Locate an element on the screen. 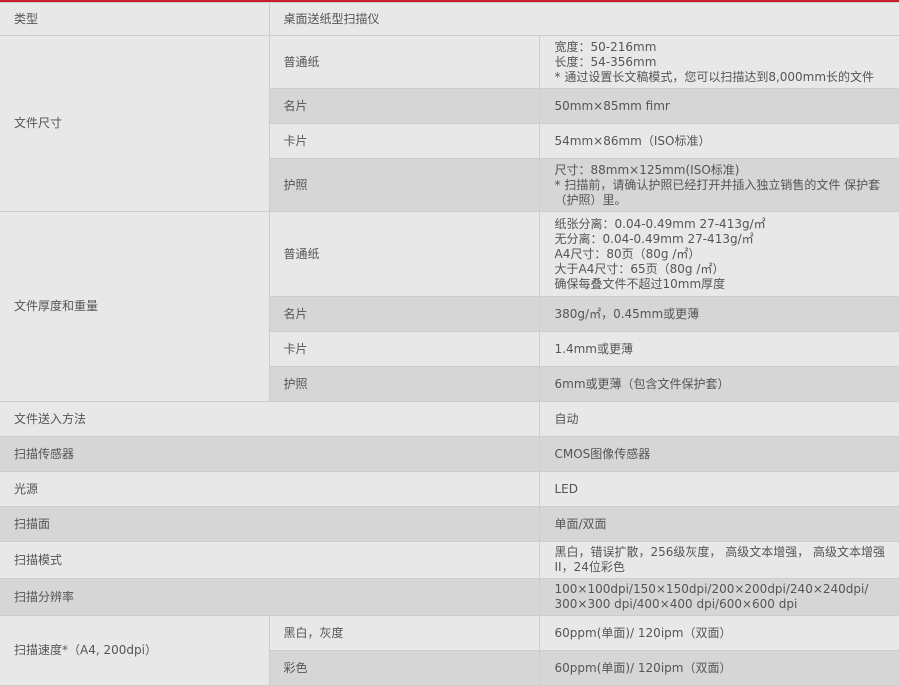  table-row: 文件送入方法 自动 is located at coordinates (449, 419).